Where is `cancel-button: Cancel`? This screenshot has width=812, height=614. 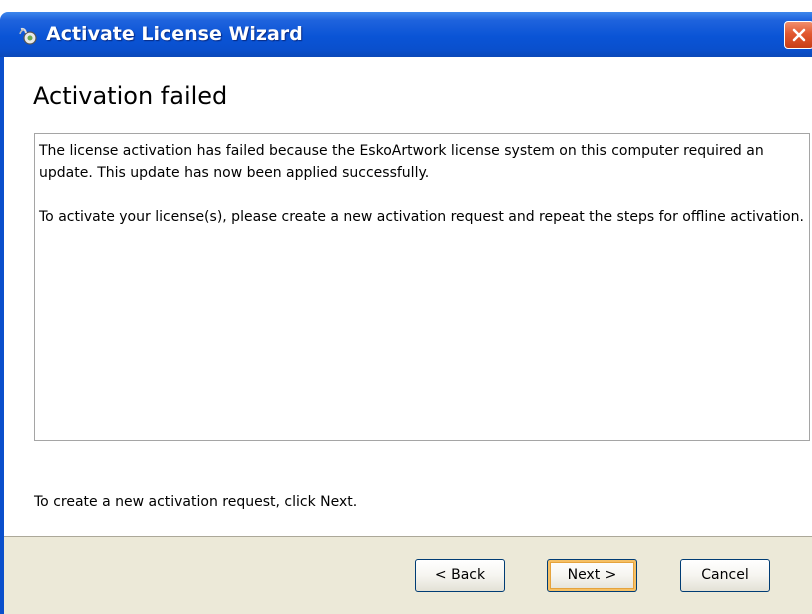 cancel-button: Cancel is located at coordinates (725, 575).